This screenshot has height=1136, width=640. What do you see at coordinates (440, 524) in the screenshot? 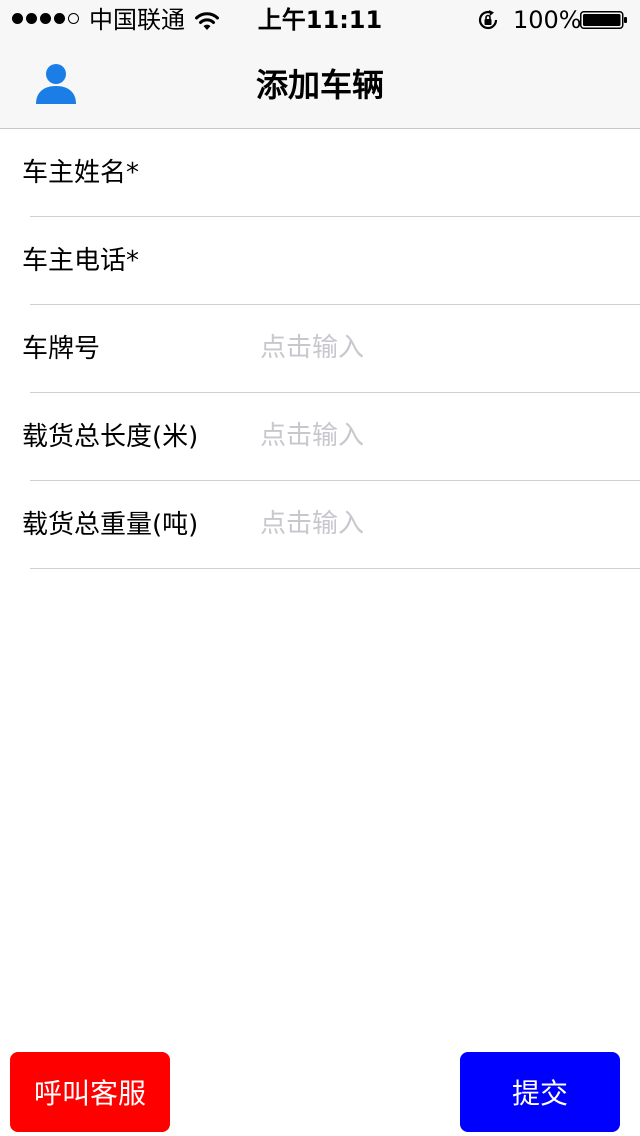
I see `cargo-weight-input` at bounding box center [440, 524].